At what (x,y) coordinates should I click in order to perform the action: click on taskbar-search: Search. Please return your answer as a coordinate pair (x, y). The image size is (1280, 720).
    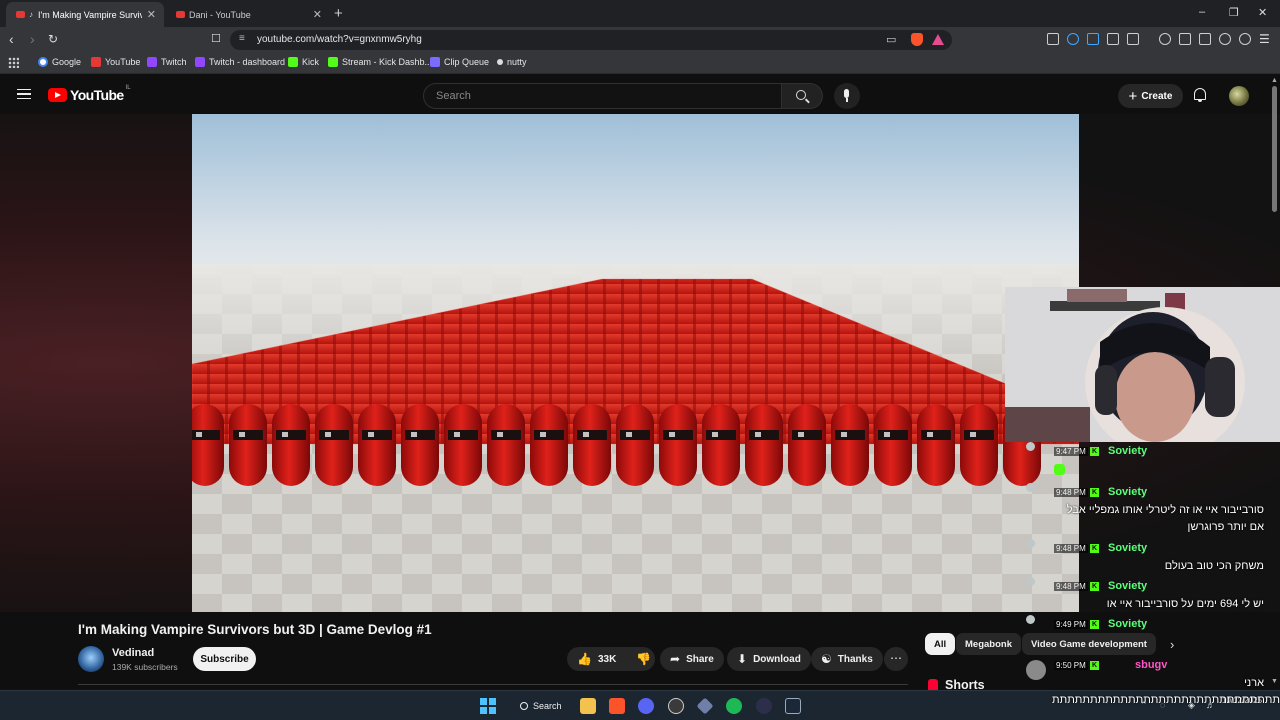
    Looking at the image, I should click on (540, 706).